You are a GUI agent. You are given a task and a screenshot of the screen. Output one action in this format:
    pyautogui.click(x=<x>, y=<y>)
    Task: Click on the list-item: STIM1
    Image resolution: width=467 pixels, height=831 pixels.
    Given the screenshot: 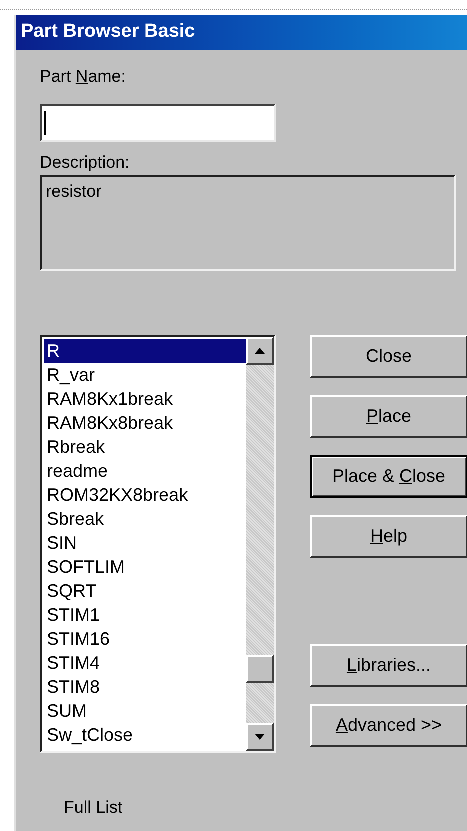 What is the action you would take?
    pyautogui.click(x=145, y=615)
    